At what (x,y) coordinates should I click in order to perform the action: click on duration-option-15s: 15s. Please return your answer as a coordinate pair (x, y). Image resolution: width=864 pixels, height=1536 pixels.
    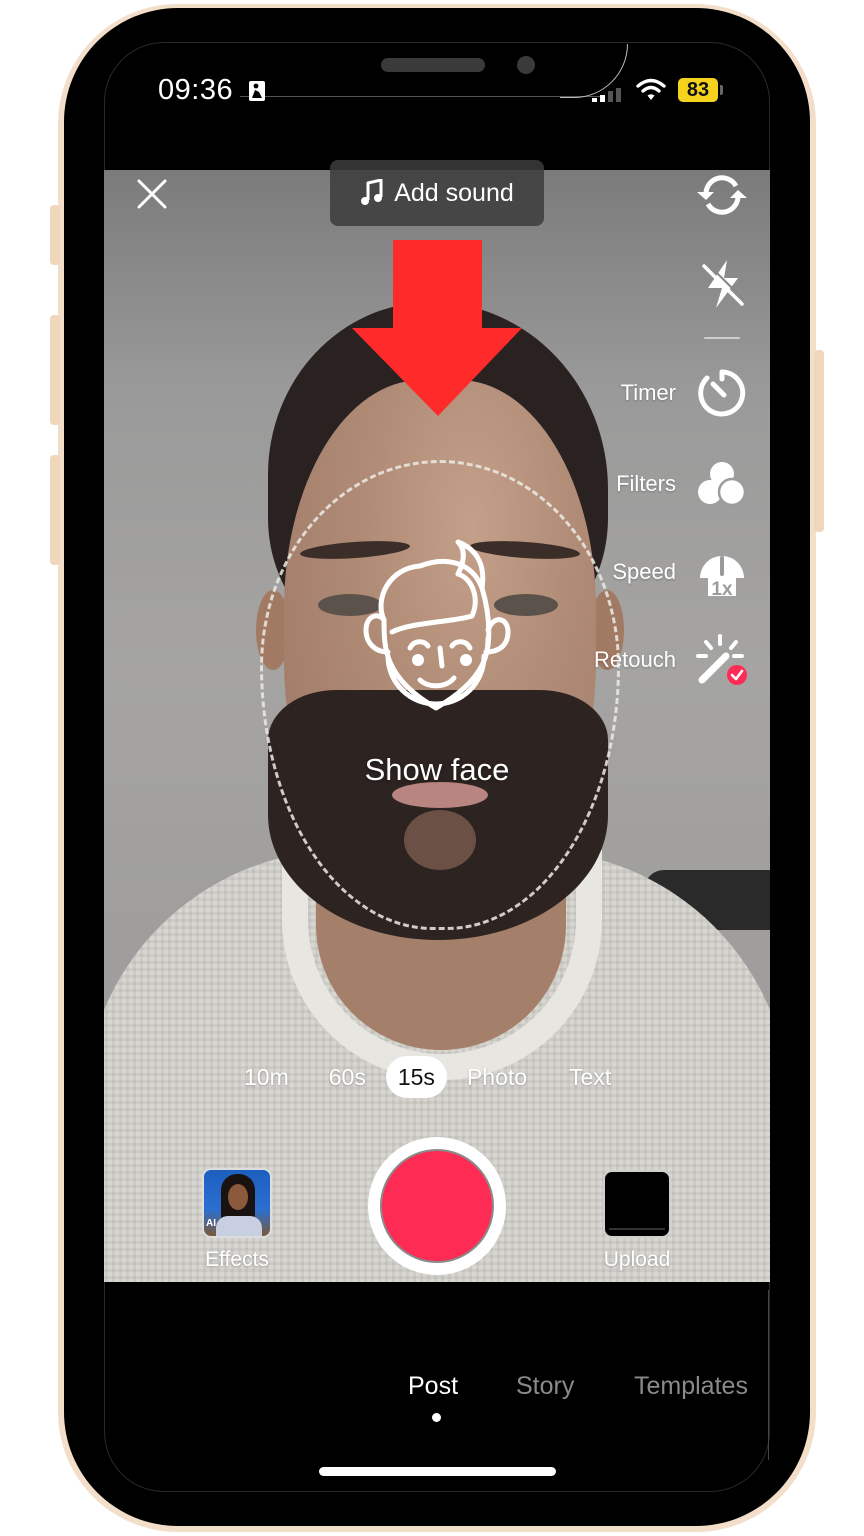
    Looking at the image, I should click on (416, 1077).